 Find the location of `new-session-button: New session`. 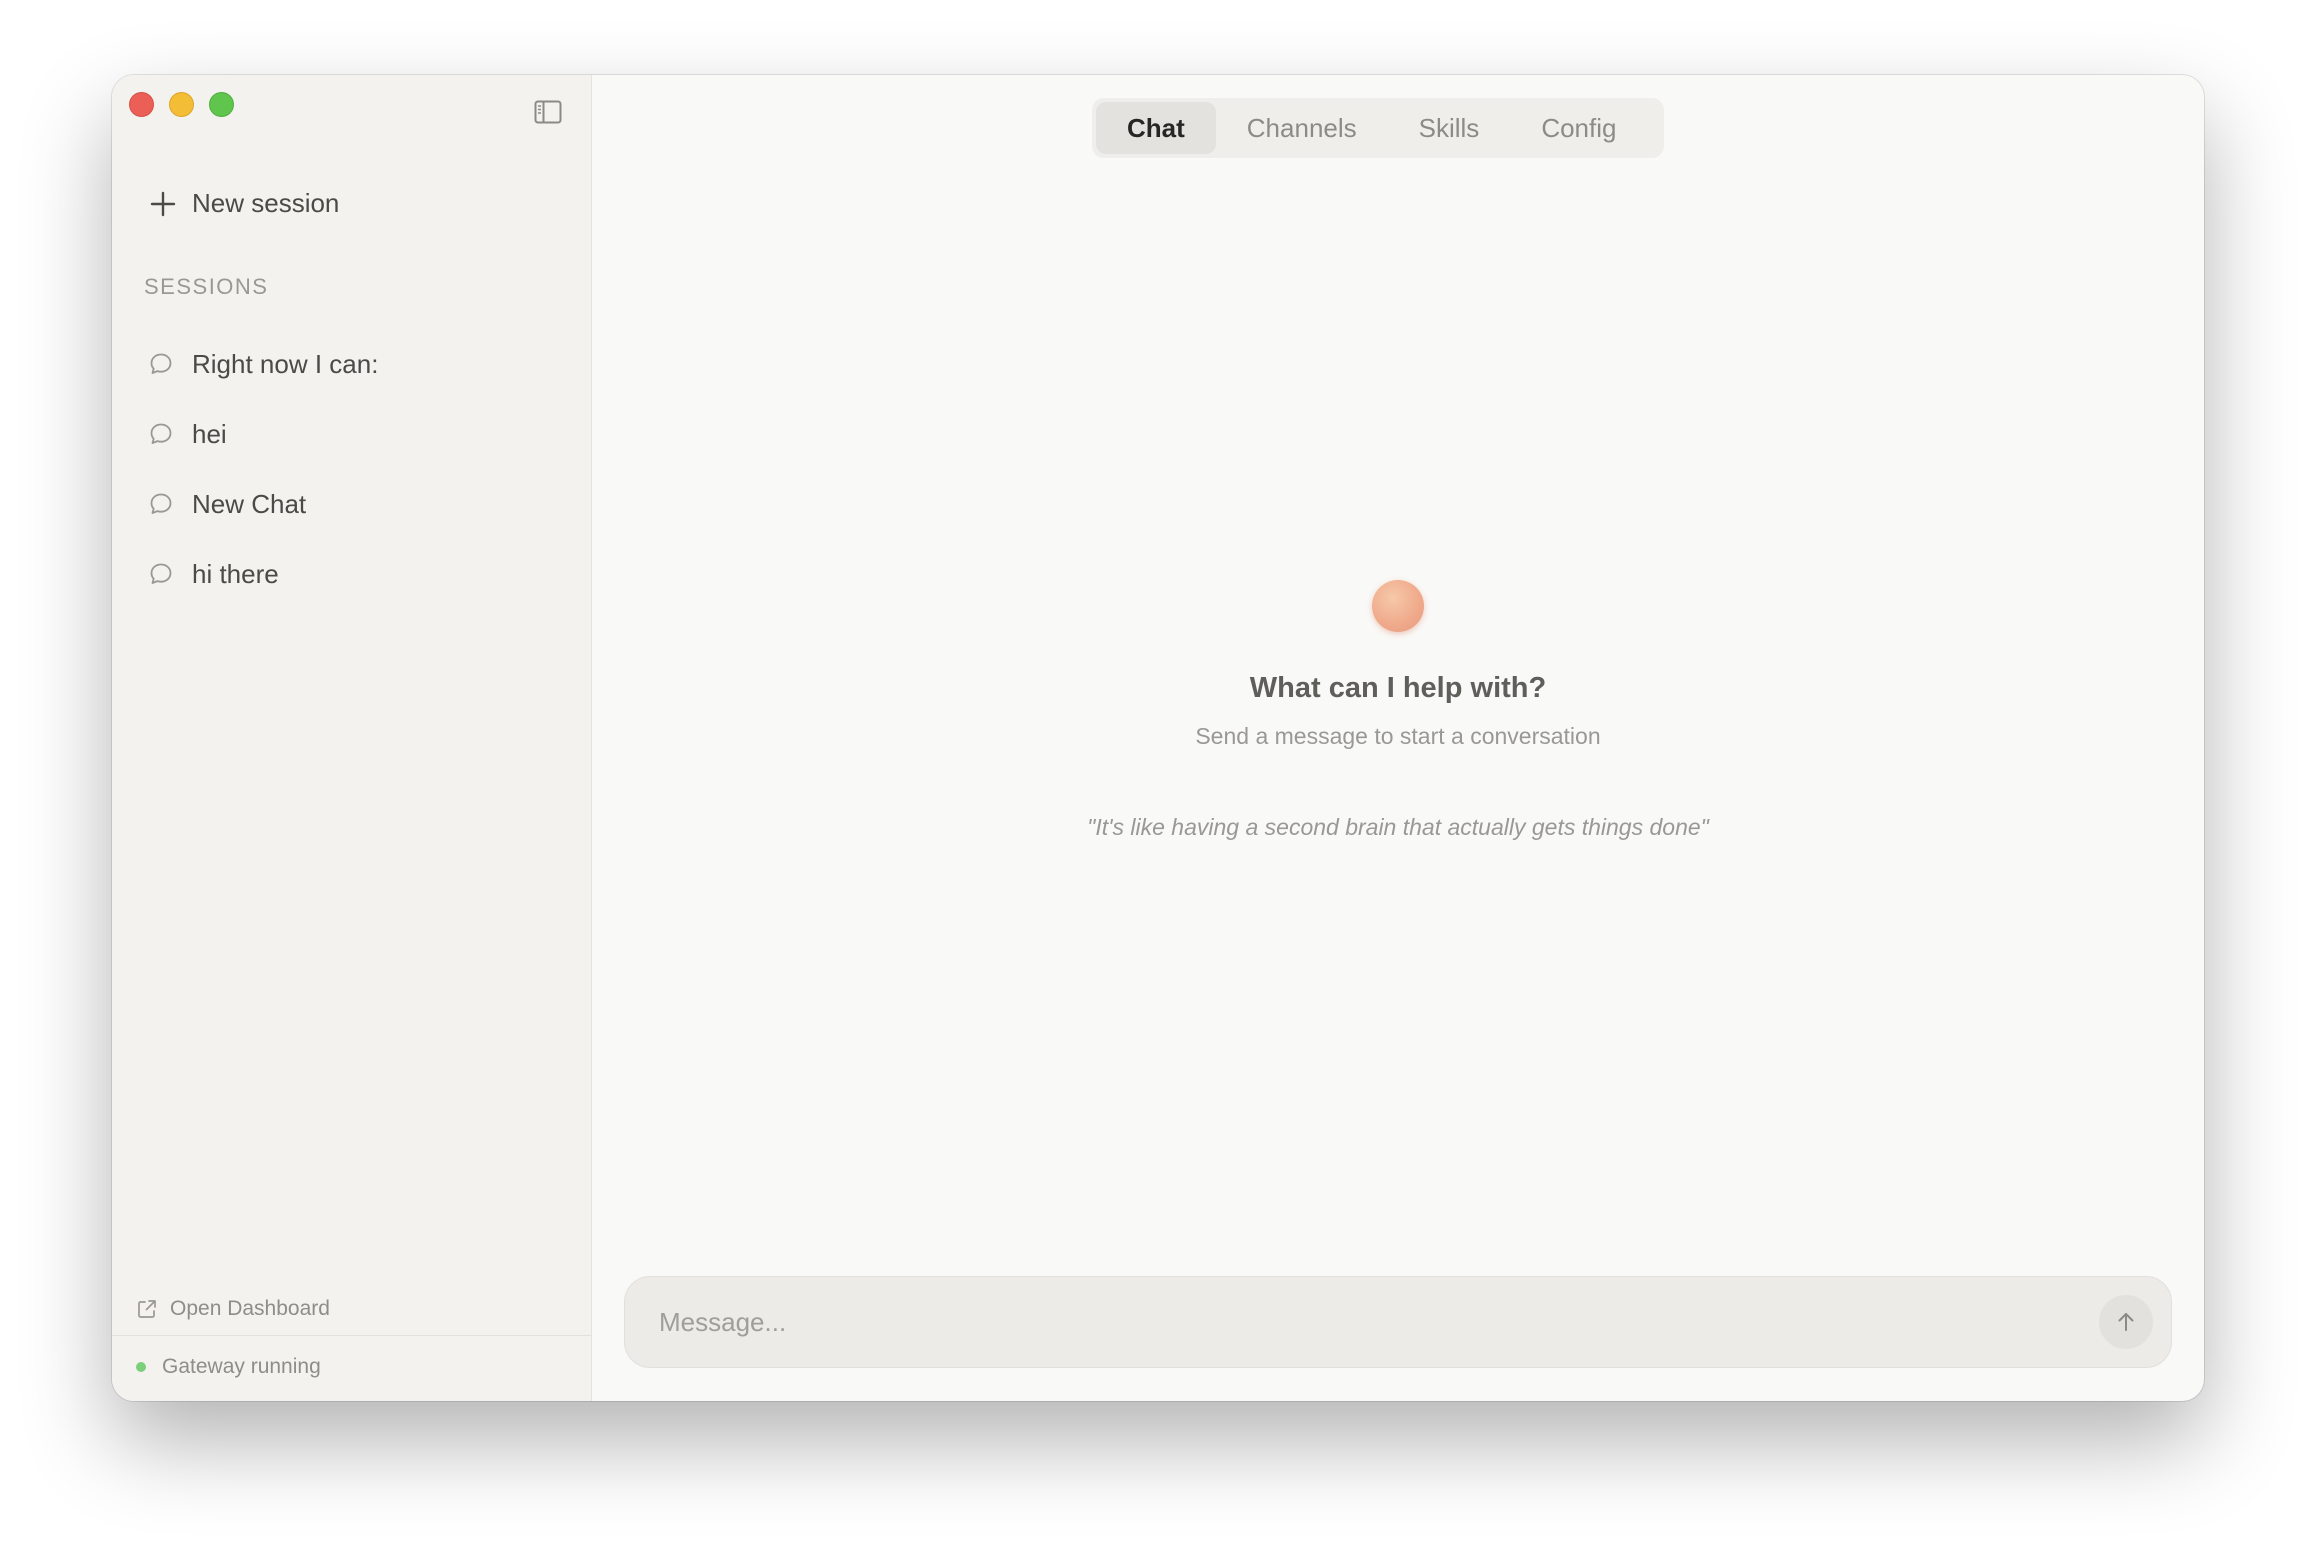

new-session-button: New session is located at coordinates (244, 203).